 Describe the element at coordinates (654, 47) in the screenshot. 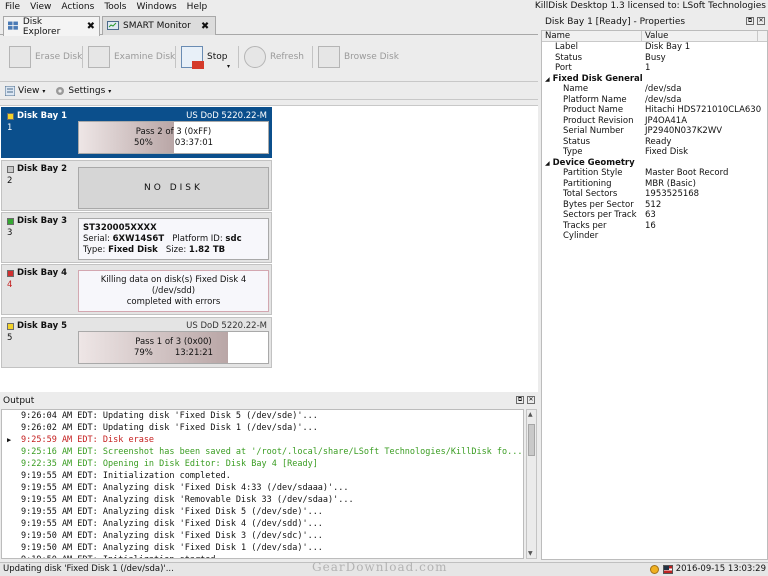

I see `property-row: Label Disk Bay 1` at that location.